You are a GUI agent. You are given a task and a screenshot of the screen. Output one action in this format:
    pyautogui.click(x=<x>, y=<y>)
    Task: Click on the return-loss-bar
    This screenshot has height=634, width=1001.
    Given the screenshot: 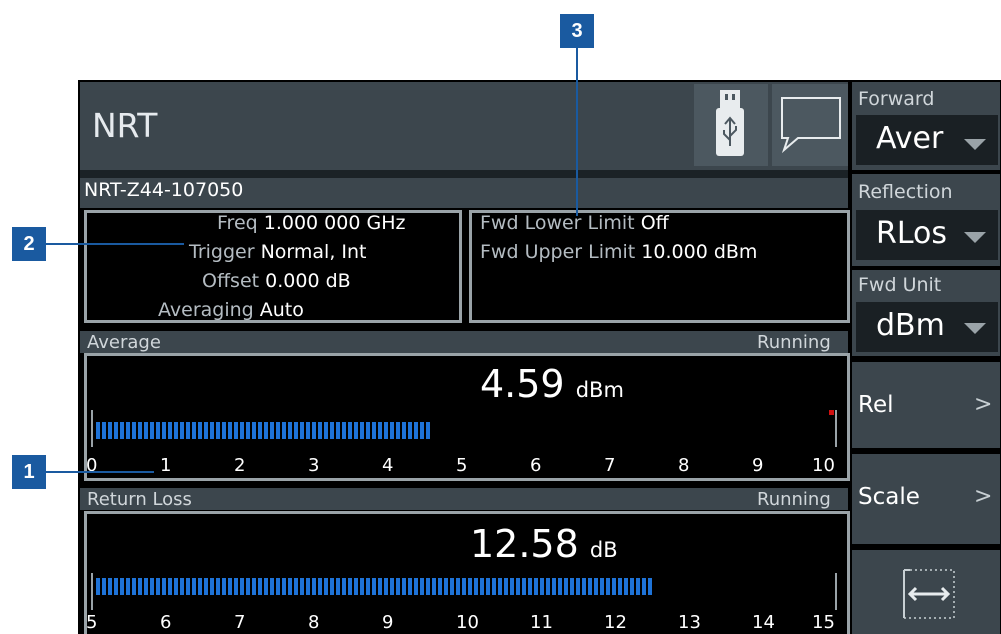 What is the action you would take?
    pyautogui.click(x=374, y=586)
    